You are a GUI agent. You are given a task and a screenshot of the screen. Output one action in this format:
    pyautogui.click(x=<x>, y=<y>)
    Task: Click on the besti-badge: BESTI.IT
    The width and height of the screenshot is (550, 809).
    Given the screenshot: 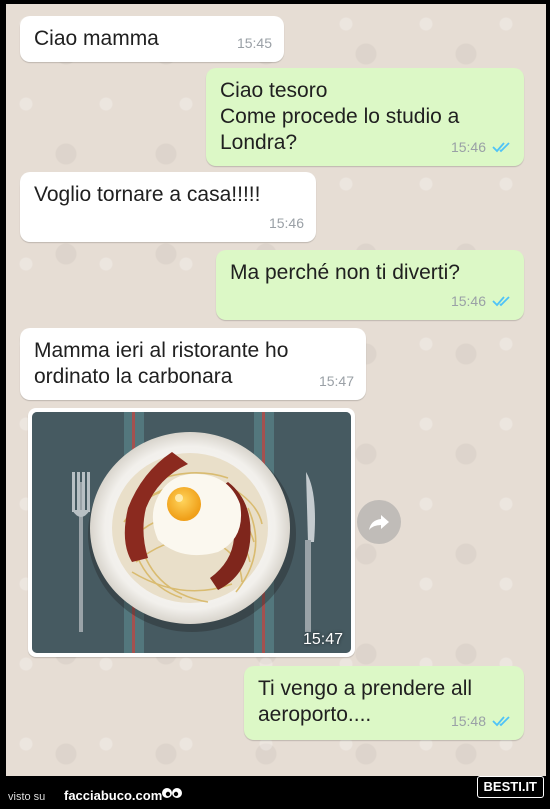 What is the action you would take?
    pyautogui.click(x=510, y=787)
    